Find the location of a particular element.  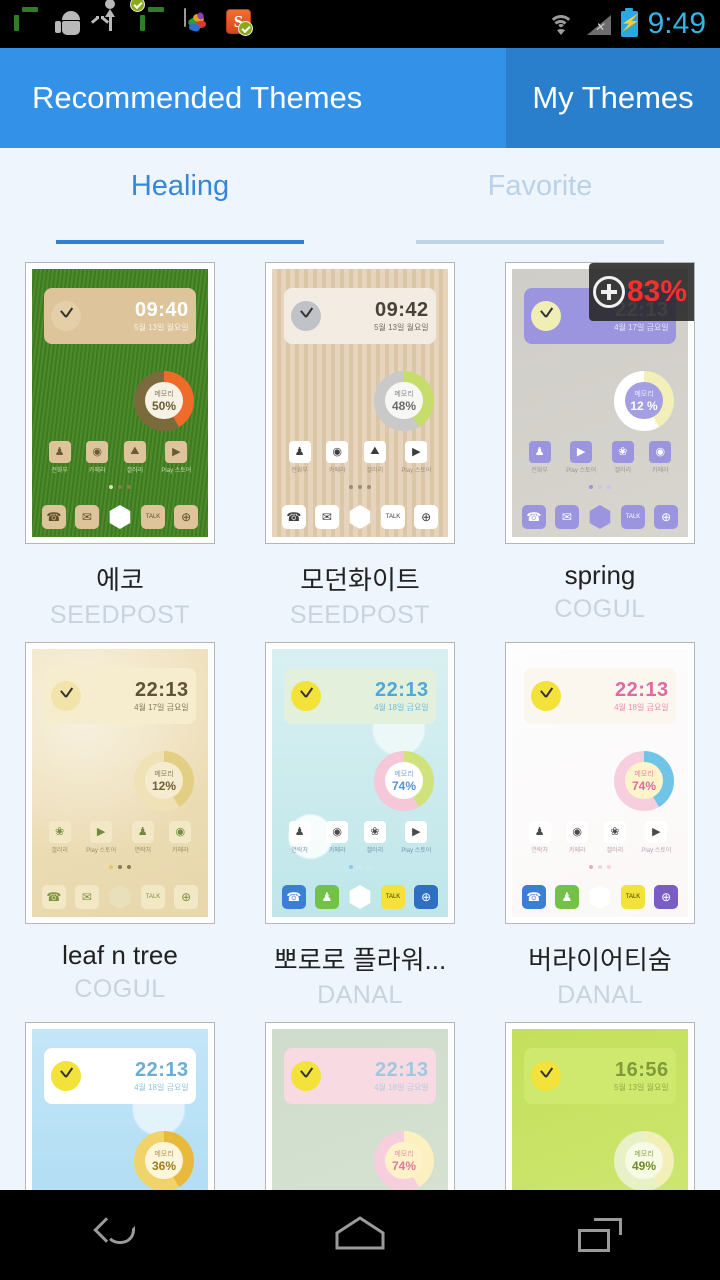

theme-thumbnail-frame: 22:13 4월 18일 금요일 메모리 36% is located at coordinates (120, 1106).